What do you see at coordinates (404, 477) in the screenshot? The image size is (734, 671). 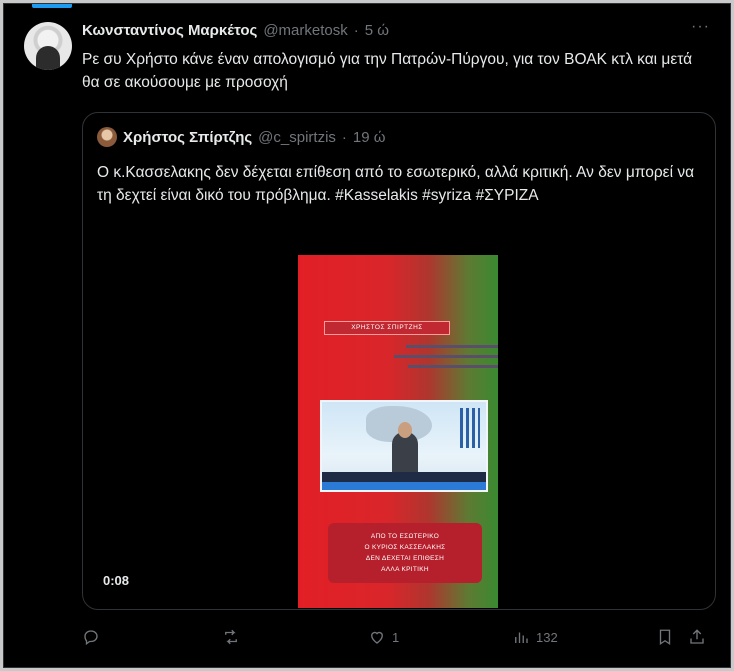 I see `video-desk` at bounding box center [404, 477].